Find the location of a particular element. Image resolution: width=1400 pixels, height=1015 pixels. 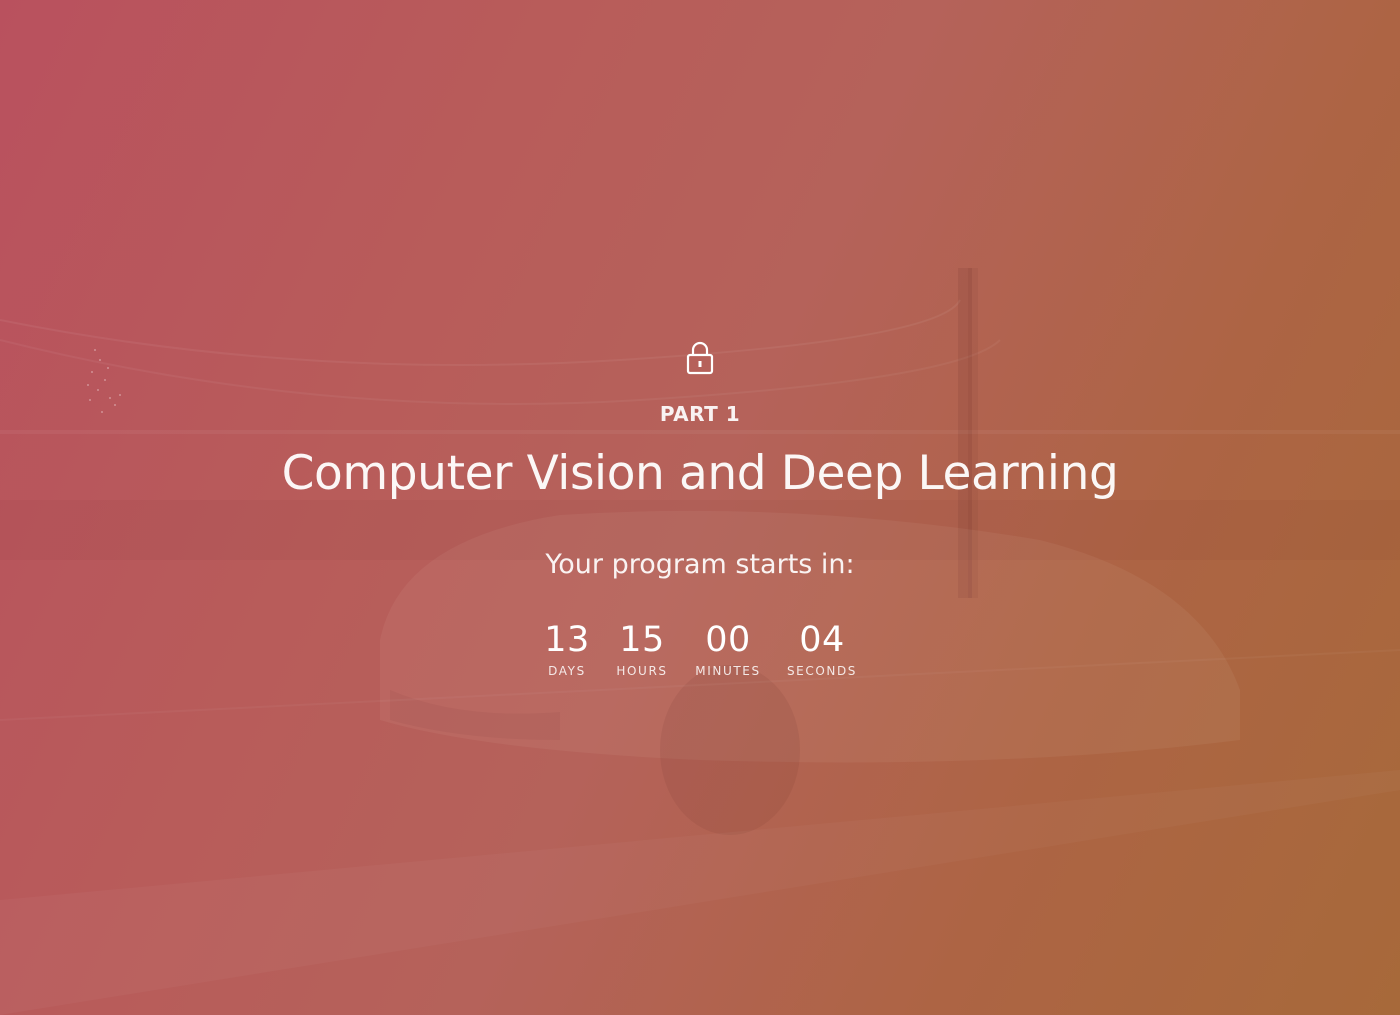

lock-icon is located at coordinates (700, 358).